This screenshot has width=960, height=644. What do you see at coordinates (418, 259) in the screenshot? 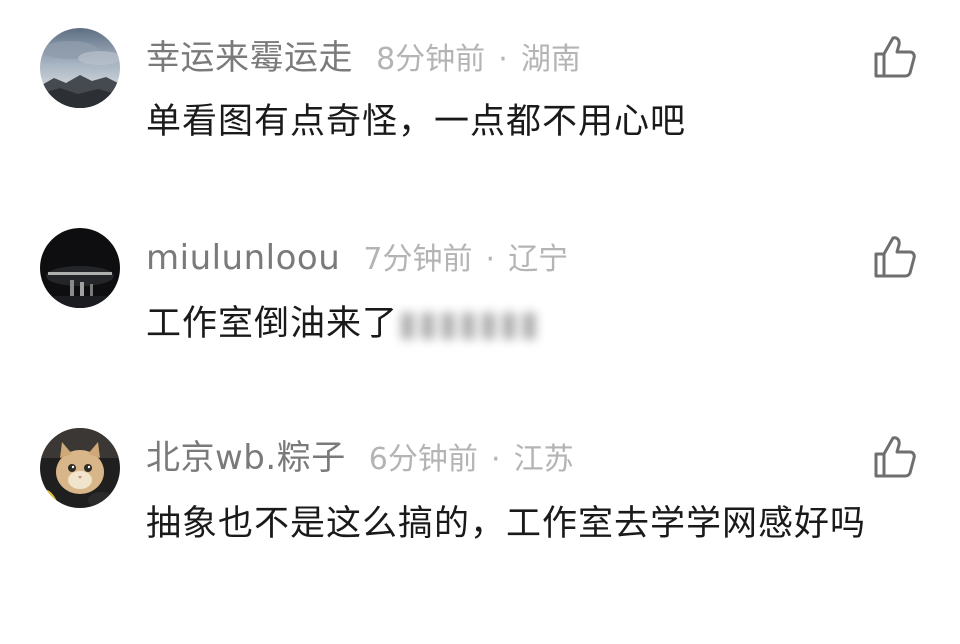
I see `timestamp: 7分钟前` at bounding box center [418, 259].